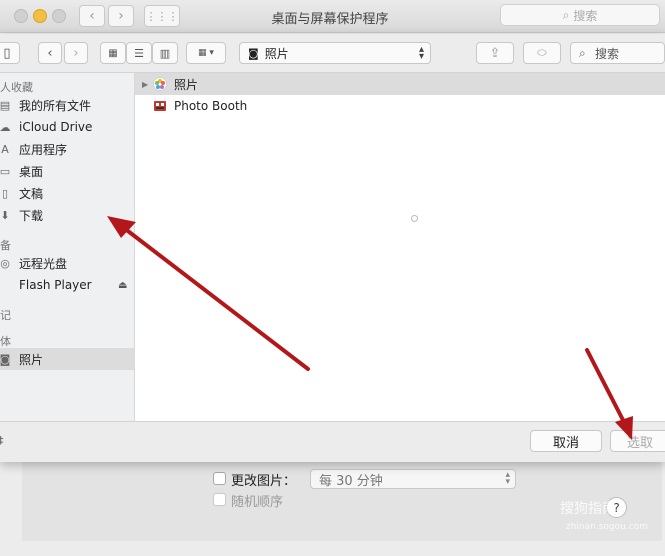  Describe the element at coordinates (56, 127) in the screenshot. I see `sidebar-item-label: iCloud Drive` at that location.